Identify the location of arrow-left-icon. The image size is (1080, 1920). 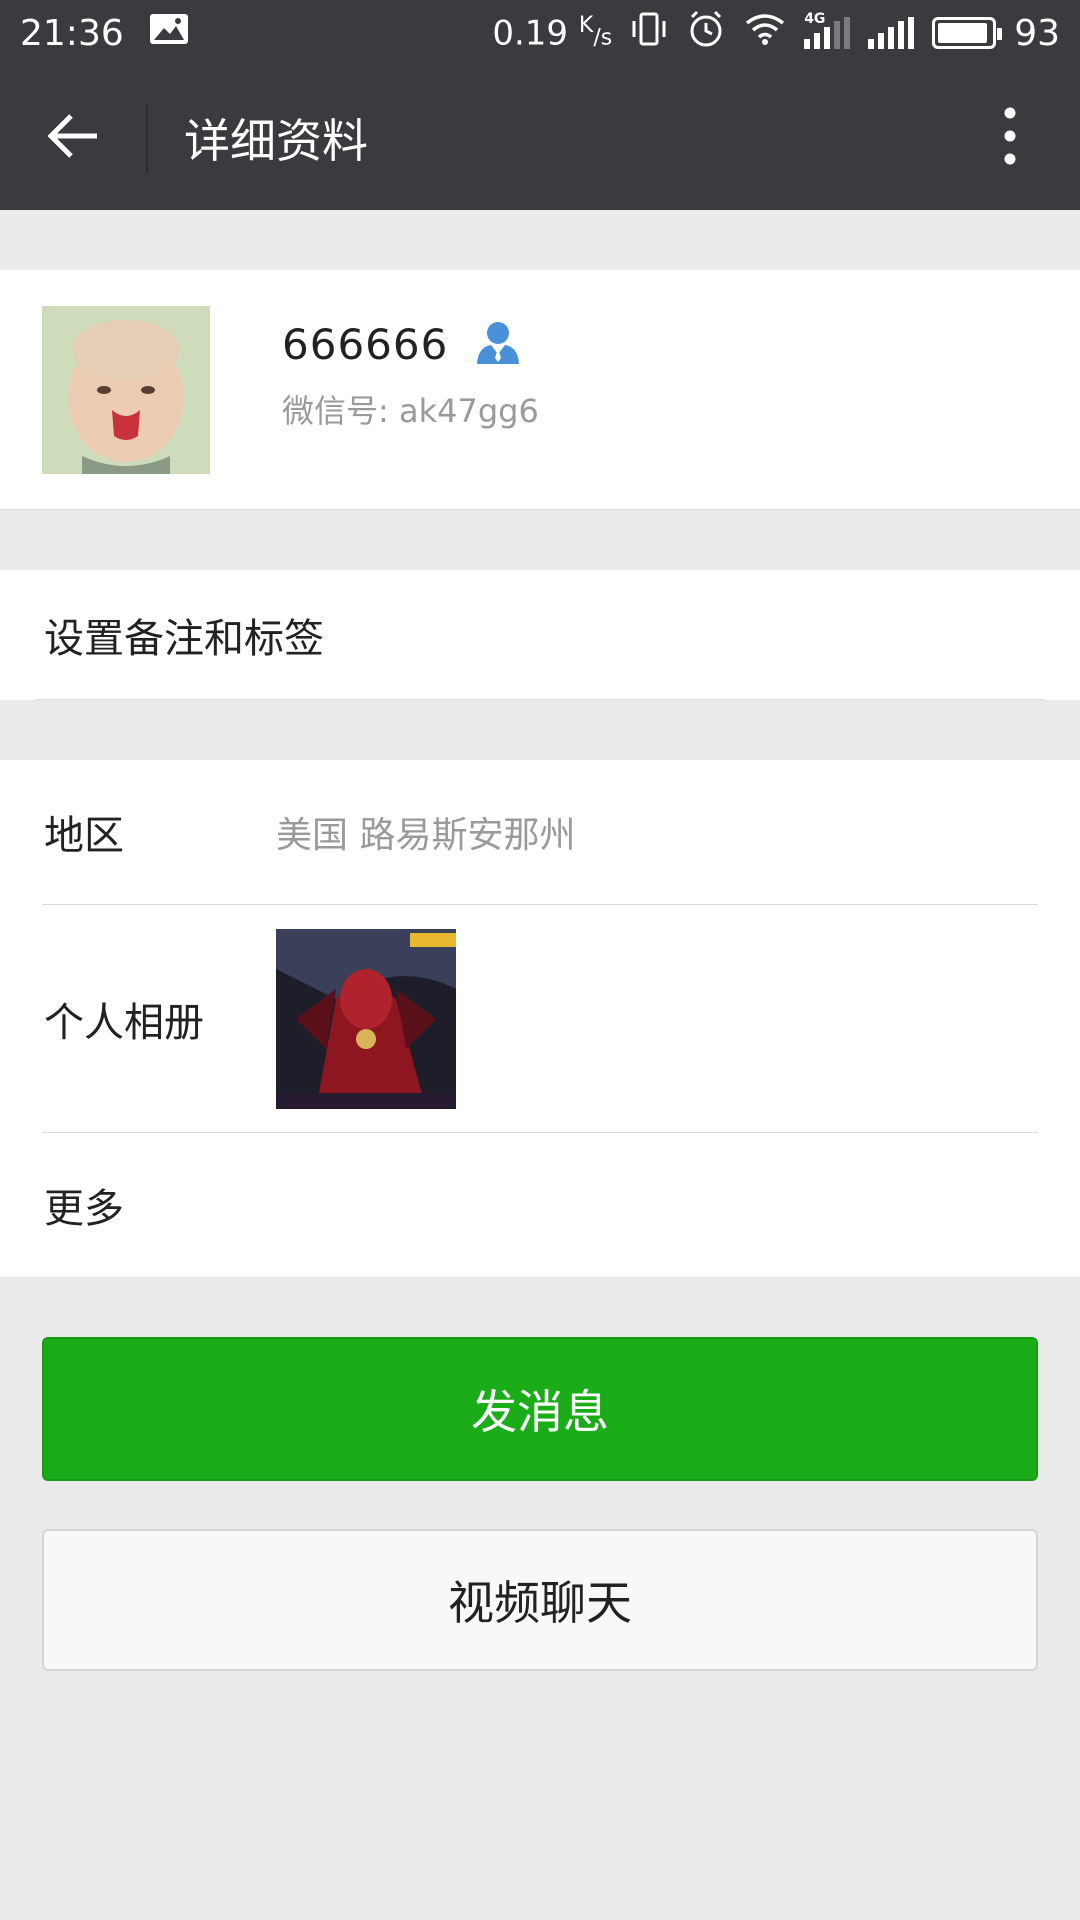
(73, 138).